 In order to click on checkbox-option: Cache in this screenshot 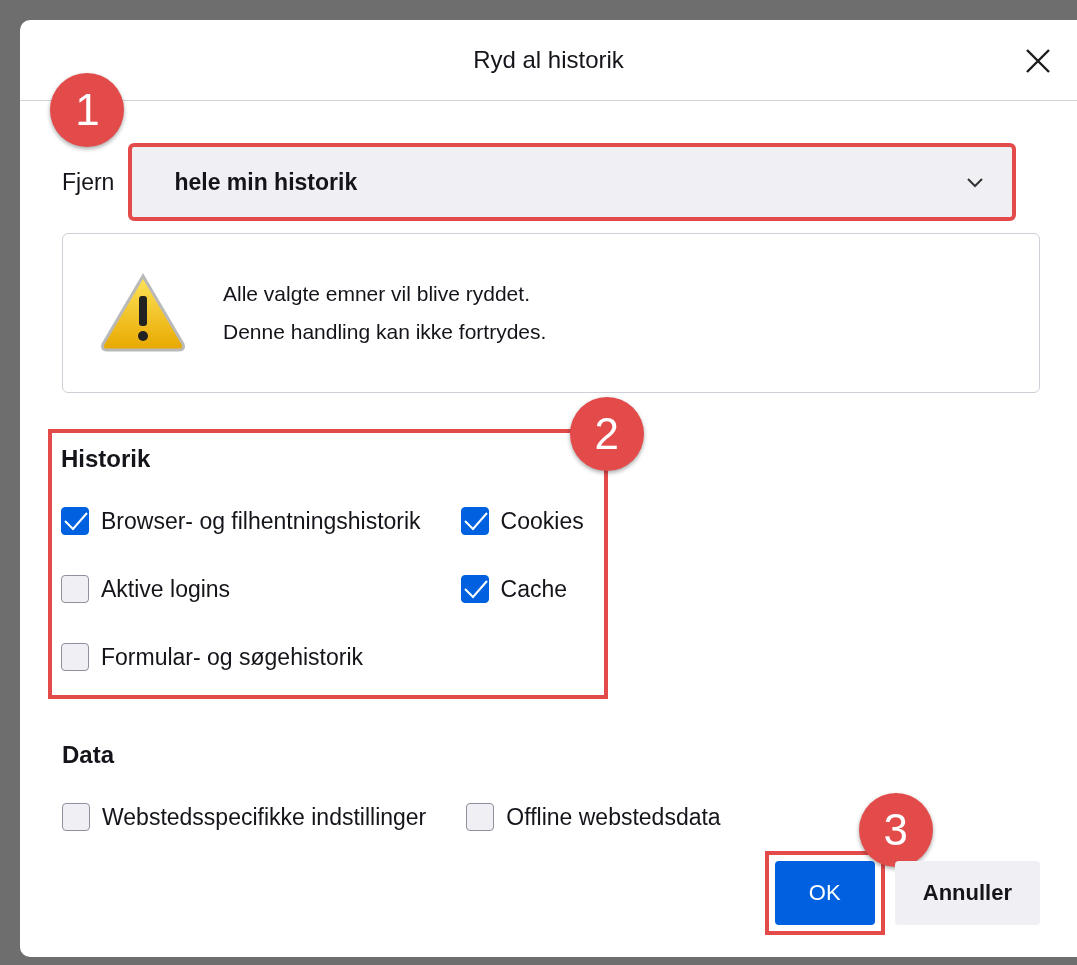, I will do `click(522, 589)`.